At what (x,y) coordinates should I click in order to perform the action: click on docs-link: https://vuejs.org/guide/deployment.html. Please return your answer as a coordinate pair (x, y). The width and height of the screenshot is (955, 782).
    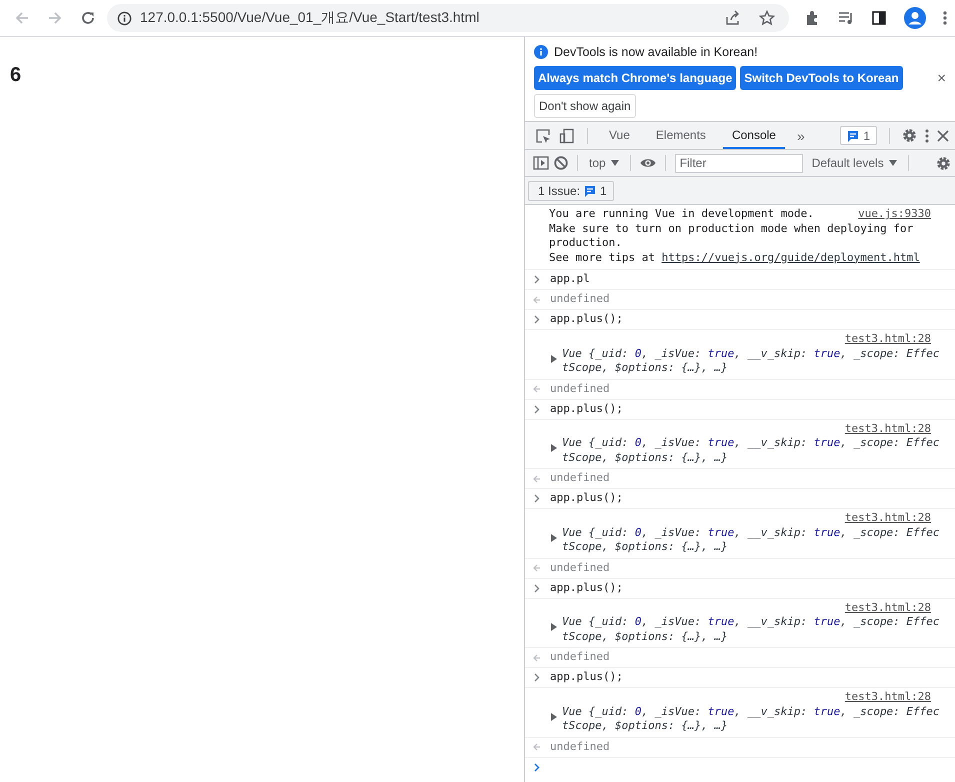
    Looking at the image, I should click on (791, 257).